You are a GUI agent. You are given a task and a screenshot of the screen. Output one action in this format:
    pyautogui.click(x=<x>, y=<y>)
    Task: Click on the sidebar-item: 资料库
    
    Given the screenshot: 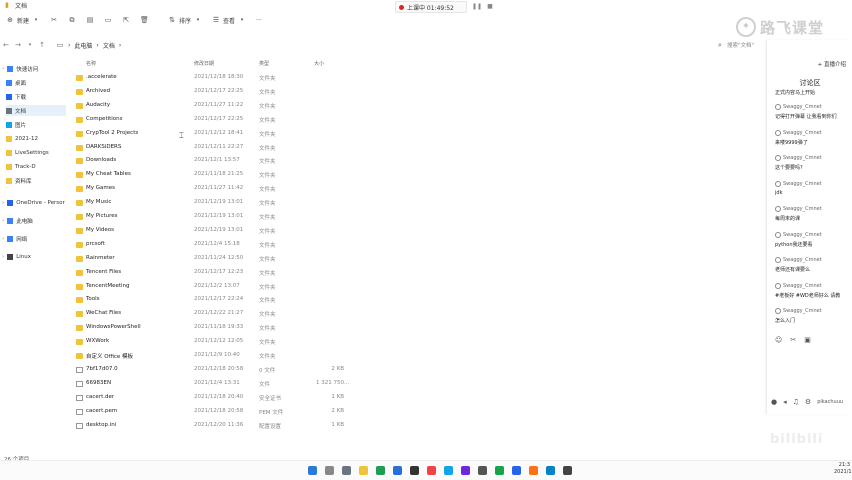 What is the action you would take?
    pyautogui.click(x=36, y=180)
    